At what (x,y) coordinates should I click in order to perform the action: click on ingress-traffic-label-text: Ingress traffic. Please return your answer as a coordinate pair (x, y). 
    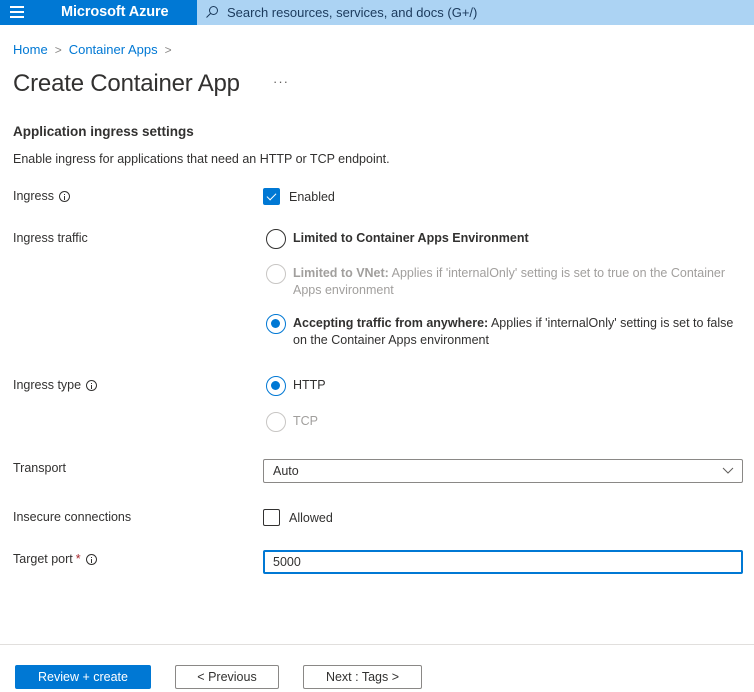
    Looking at the image, I should click on (50, 238).